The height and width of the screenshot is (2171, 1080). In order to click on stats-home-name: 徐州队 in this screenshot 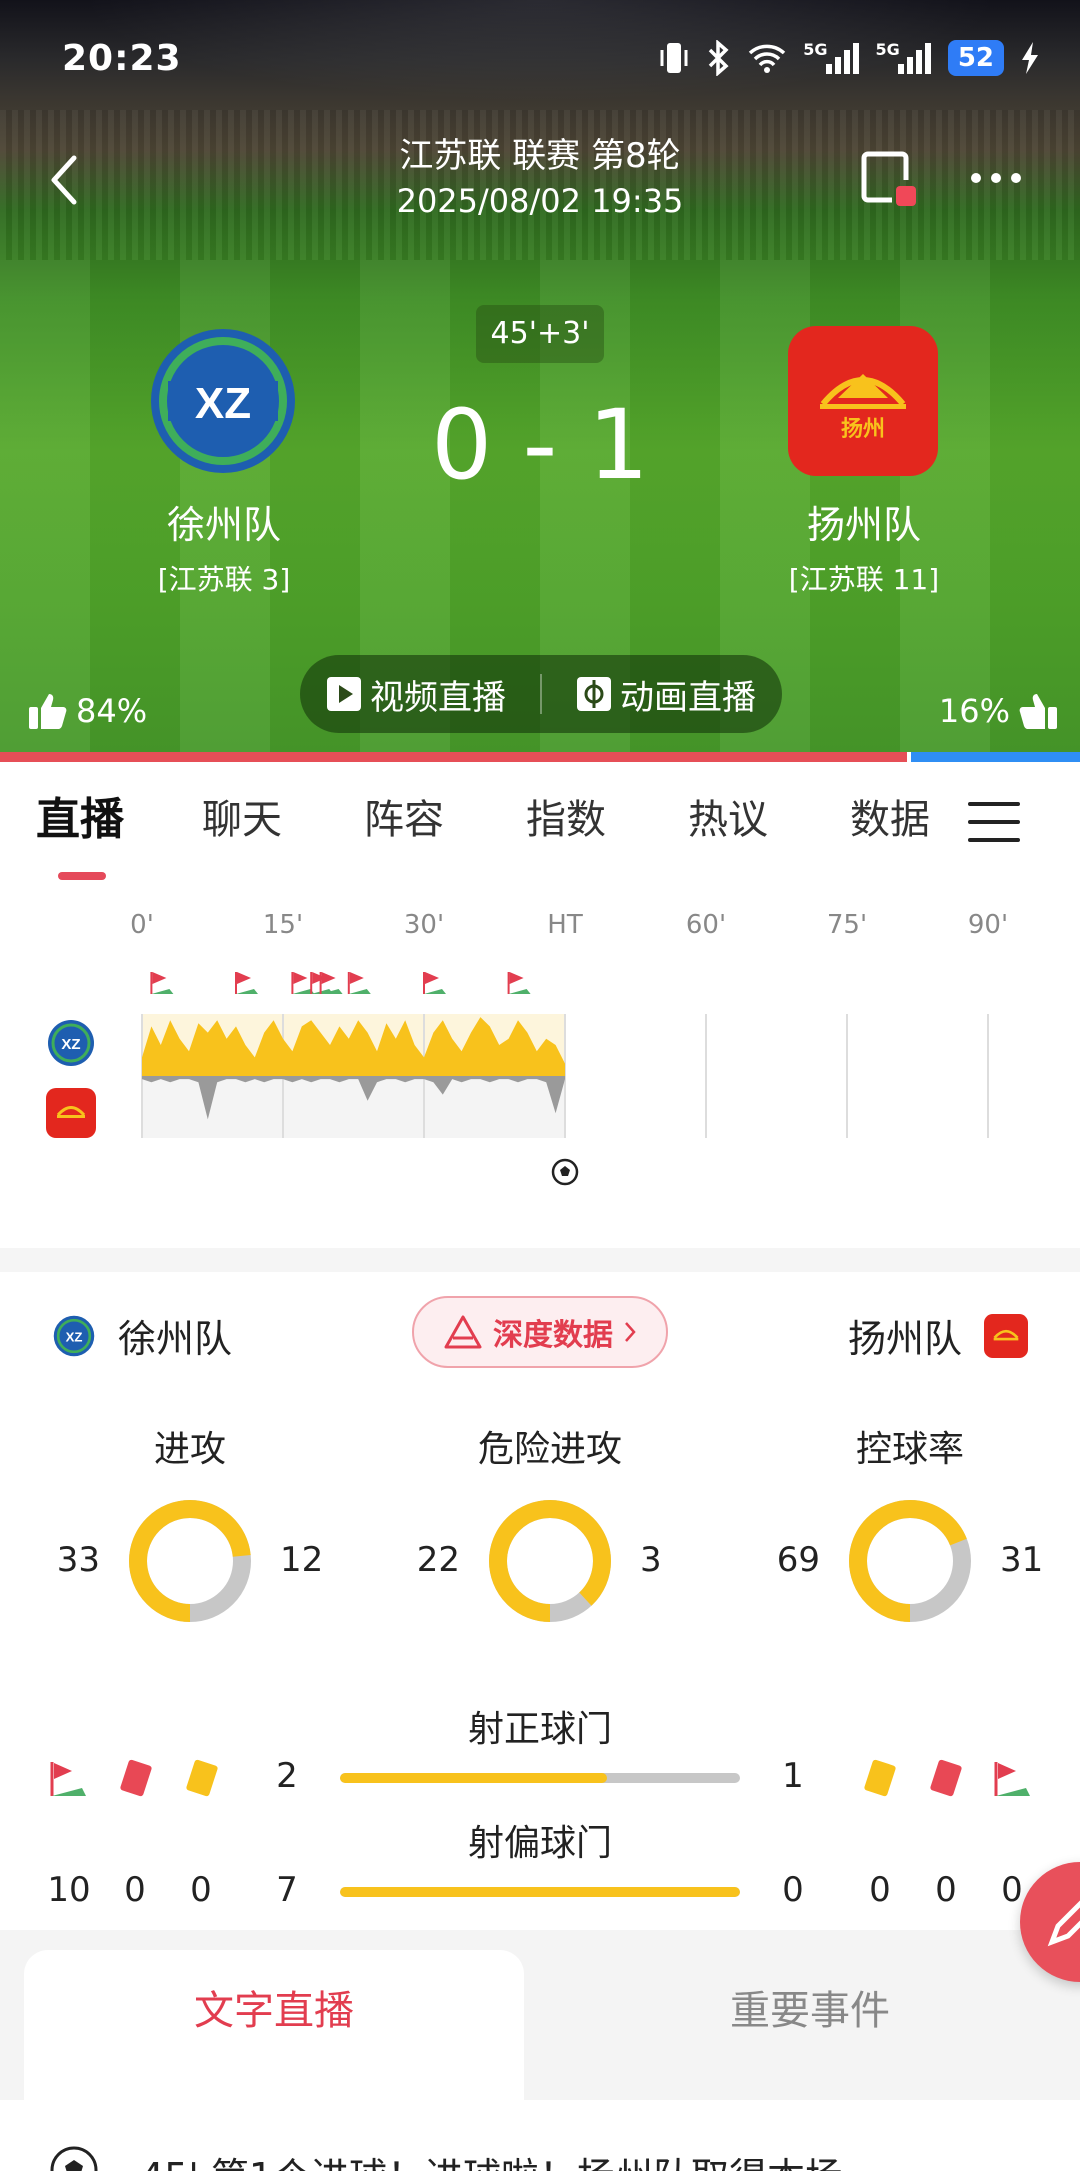, I will do `click(175, 1339)`.